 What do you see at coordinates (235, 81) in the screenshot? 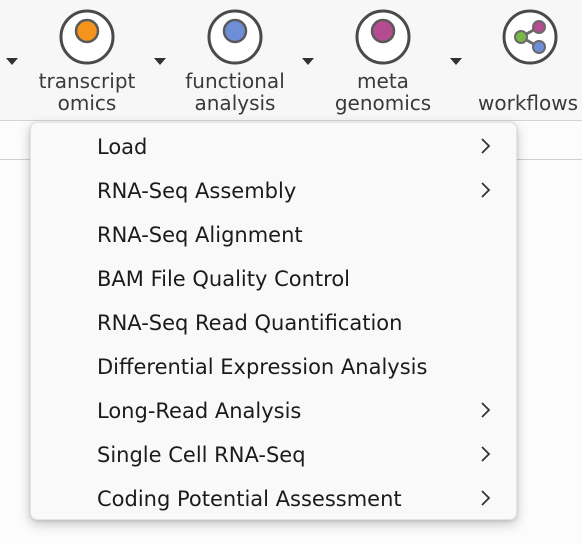
I see `tool-label-line1: functional` at bounding box center [235, 81].